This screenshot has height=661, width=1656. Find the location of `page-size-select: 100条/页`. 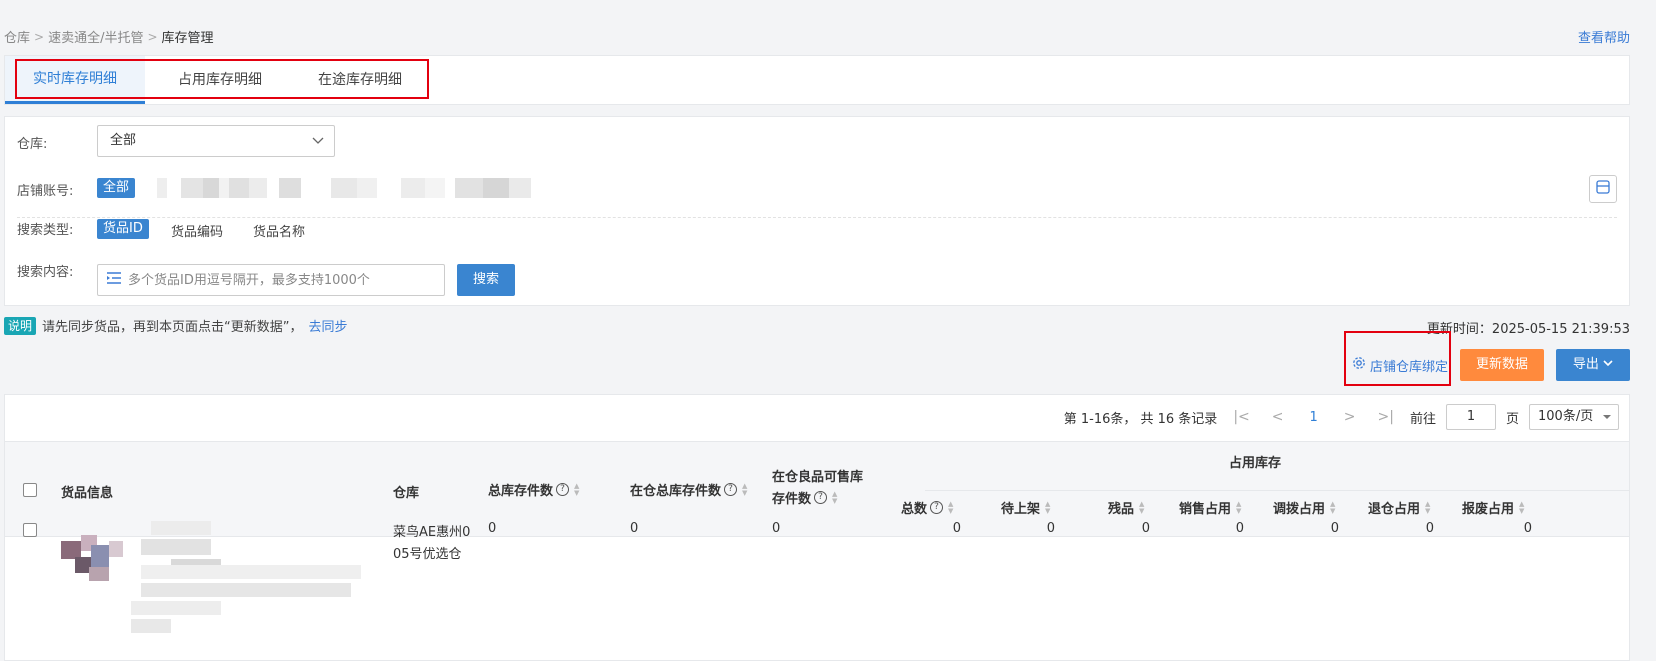

page-size-select: 100条/页 is located at coordinates (1574, 417).